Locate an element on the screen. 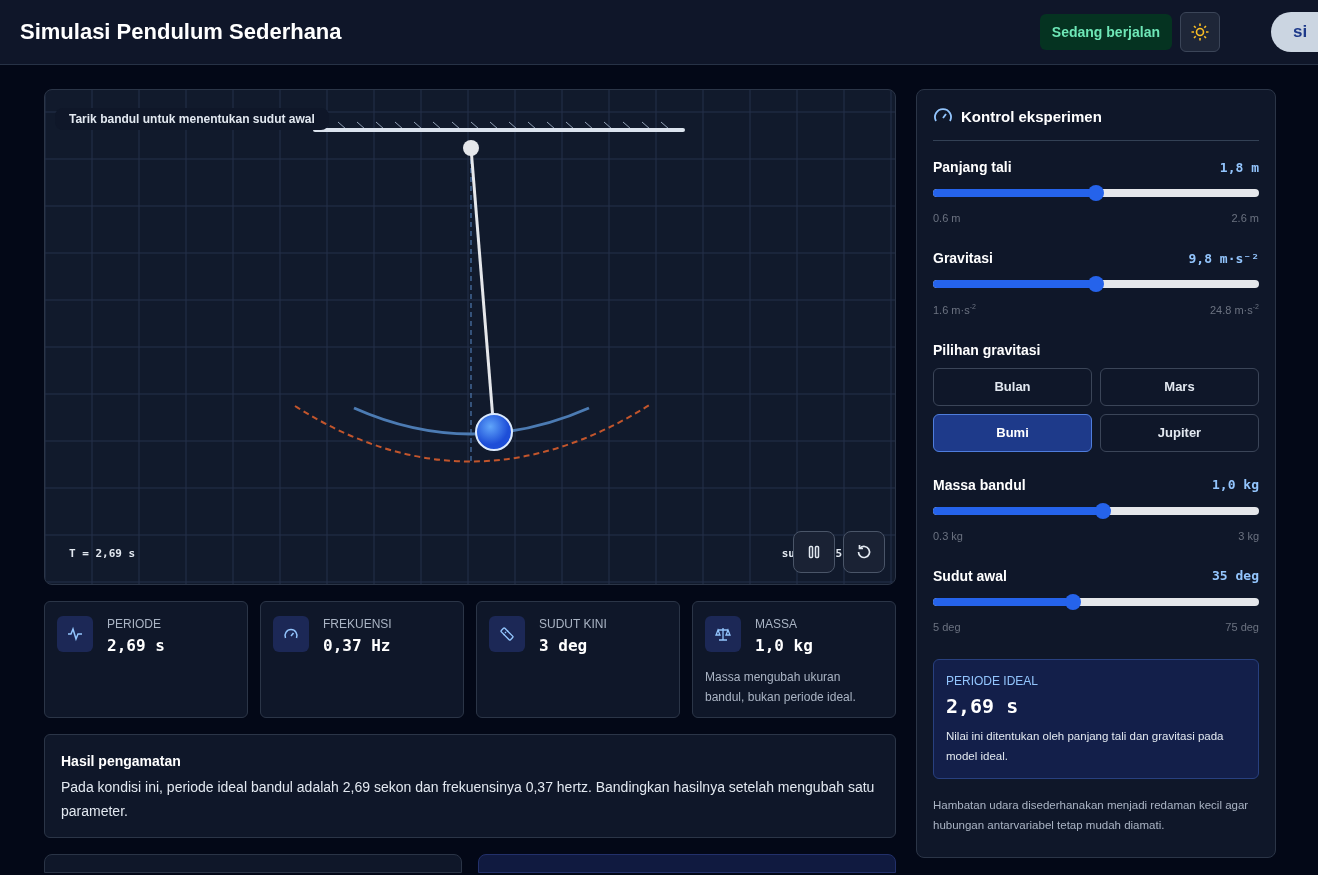 Image resolution: width=1318 pixels, height=875 pixels. slider-reading: 9,8 m·s⁻² is located at coordinates (1223, 258).